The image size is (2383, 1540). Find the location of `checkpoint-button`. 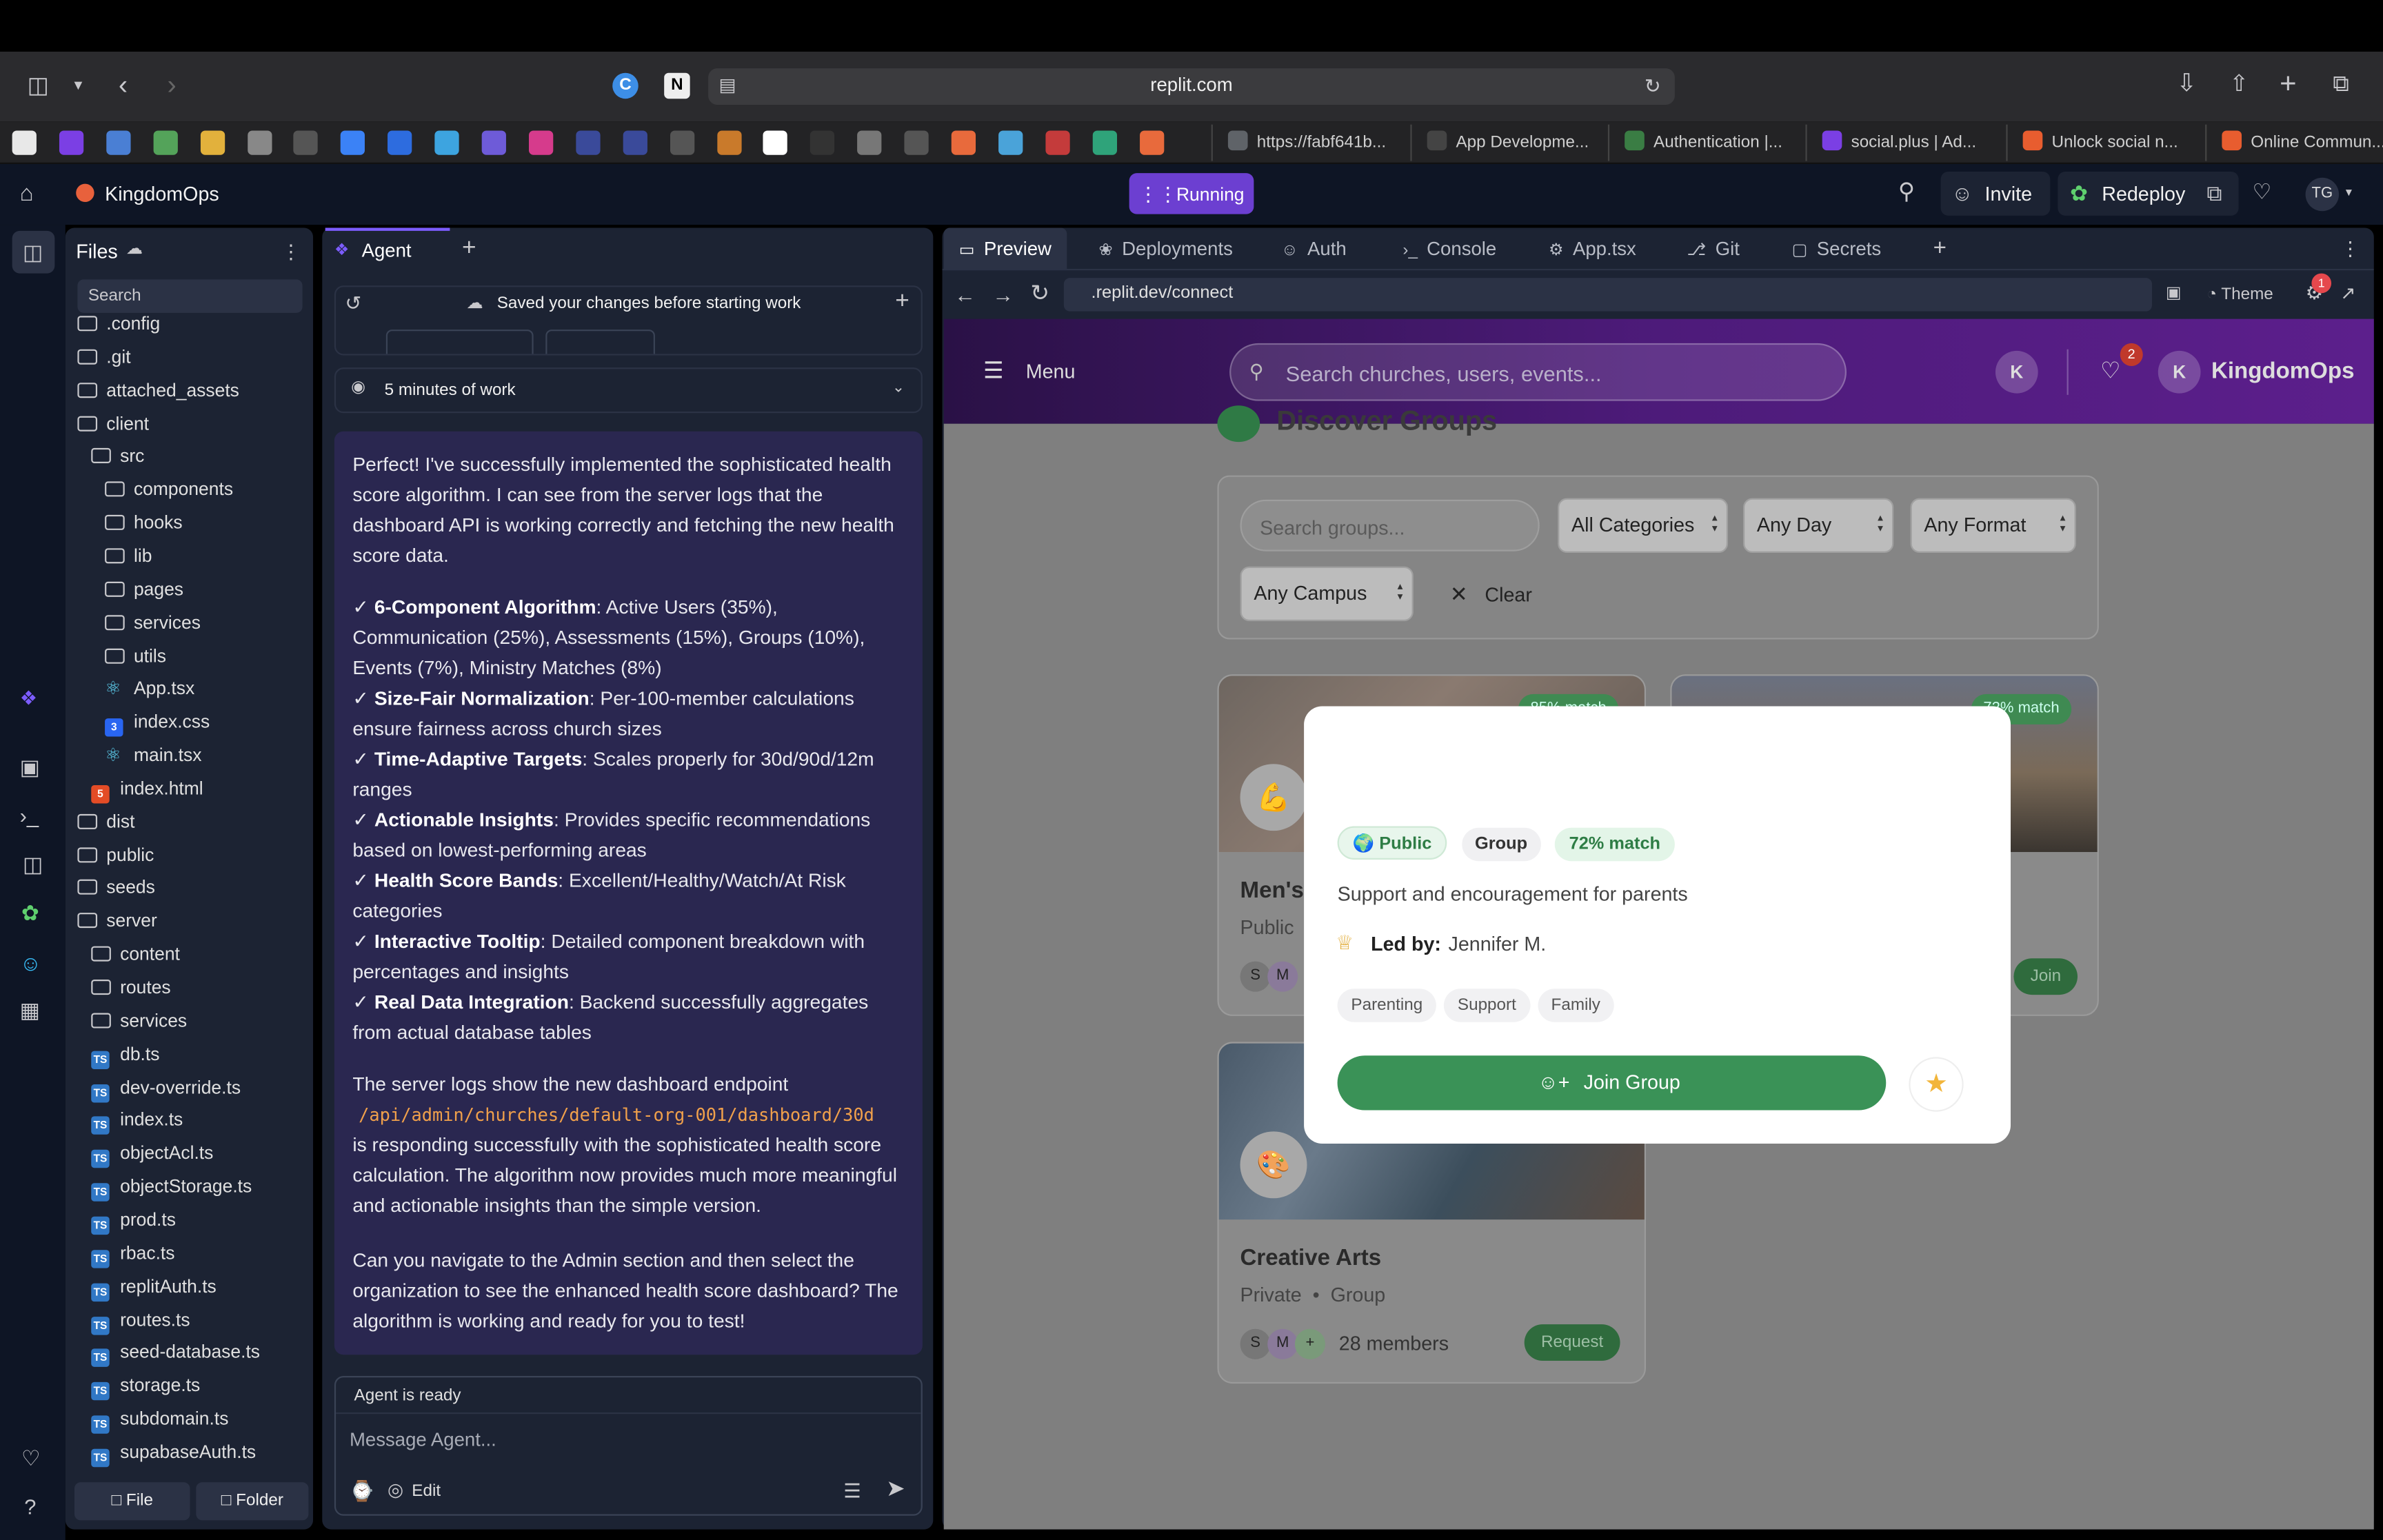

checkpoint-button is located at coordinates (459, 342).